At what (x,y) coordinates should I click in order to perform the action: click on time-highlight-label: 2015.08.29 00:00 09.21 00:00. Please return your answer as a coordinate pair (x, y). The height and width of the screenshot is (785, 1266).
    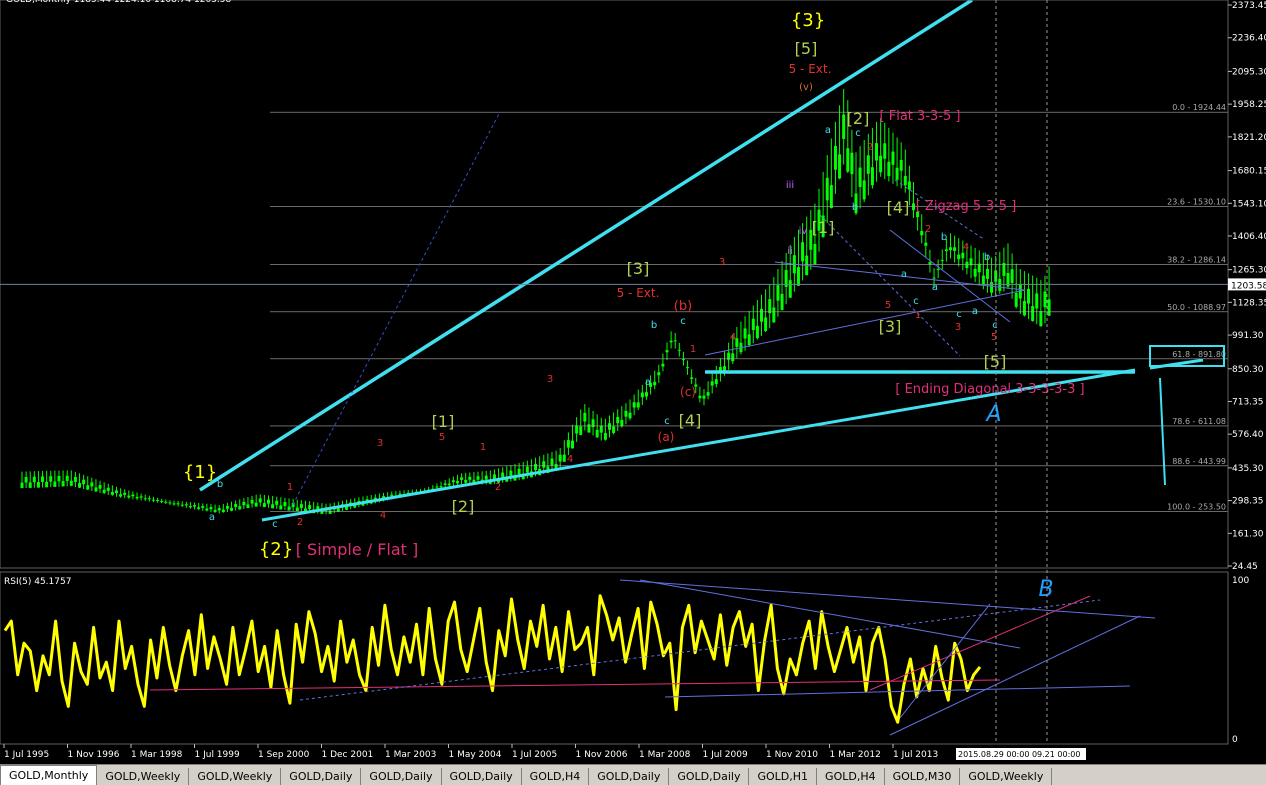
    Looking at the image, I should click on (1019, 754).